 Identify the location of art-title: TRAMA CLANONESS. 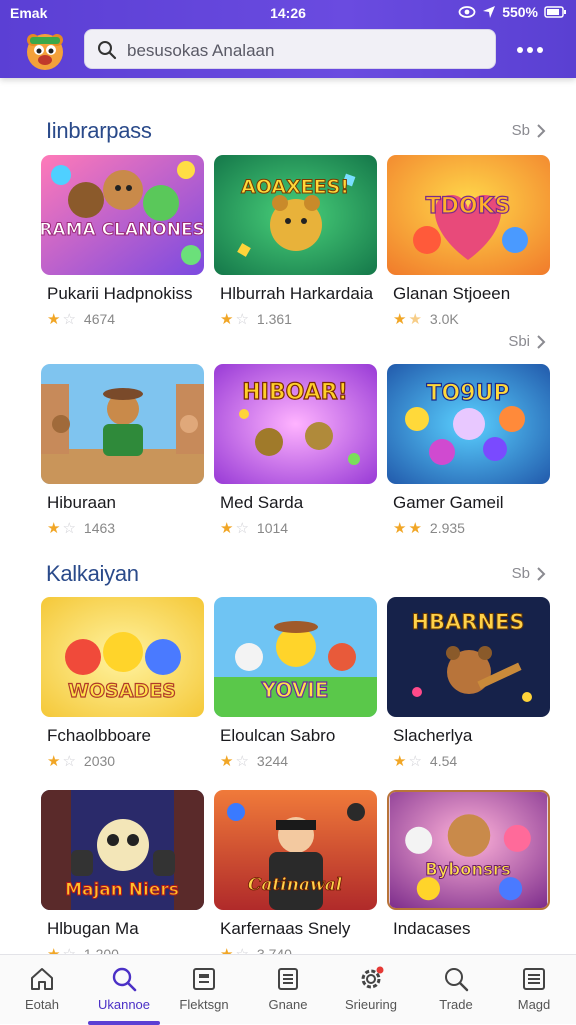
(122, 230).